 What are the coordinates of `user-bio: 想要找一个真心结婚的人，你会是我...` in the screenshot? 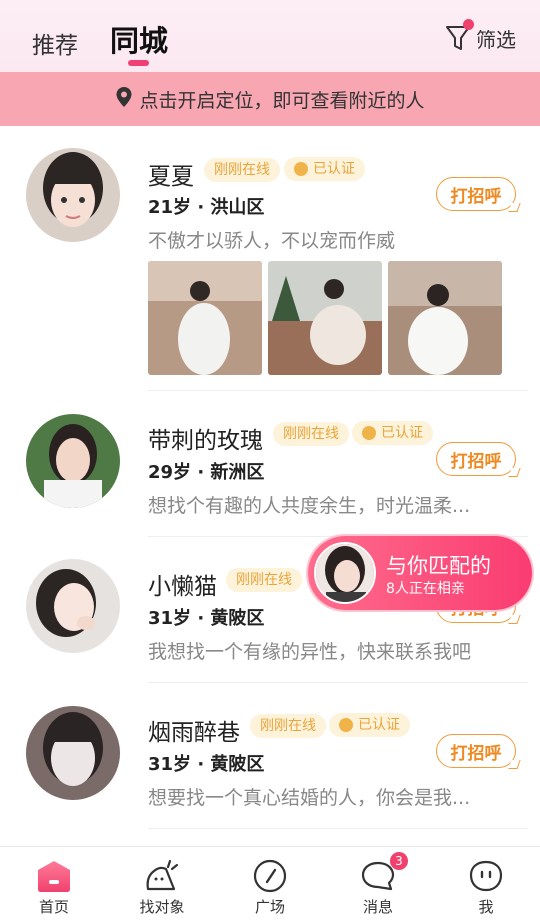 It's located at (309, 798).